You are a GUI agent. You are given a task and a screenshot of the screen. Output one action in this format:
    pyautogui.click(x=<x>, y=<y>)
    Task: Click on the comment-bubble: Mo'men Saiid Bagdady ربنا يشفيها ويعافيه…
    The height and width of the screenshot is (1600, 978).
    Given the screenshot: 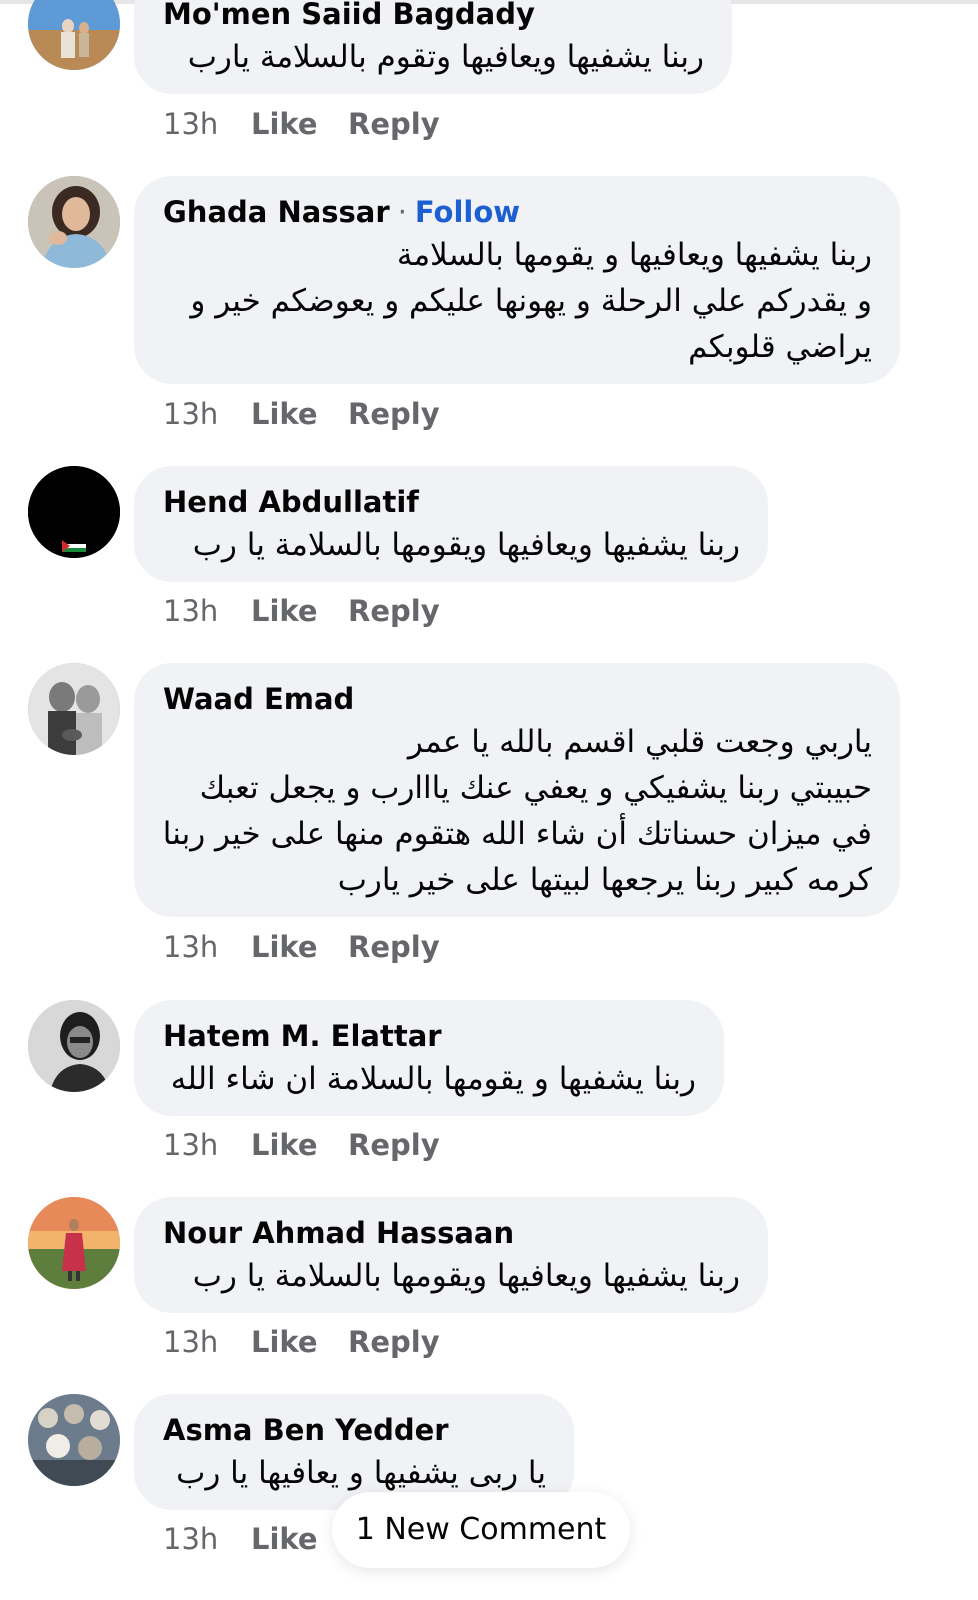 What is the action you would take?
    pyautogui.click(x=433, y=47)
    